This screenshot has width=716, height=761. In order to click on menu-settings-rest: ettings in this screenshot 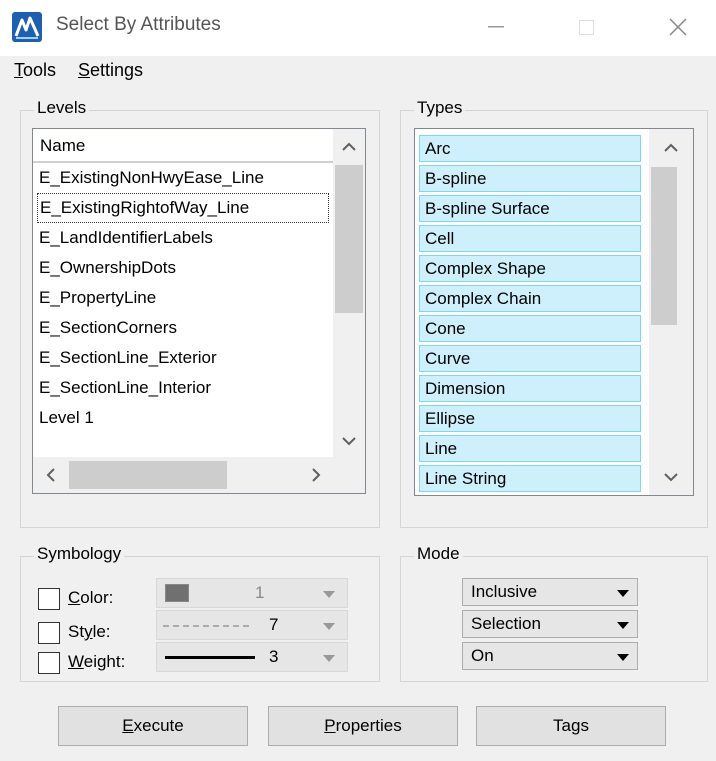, I will do `click(117, 70)`.